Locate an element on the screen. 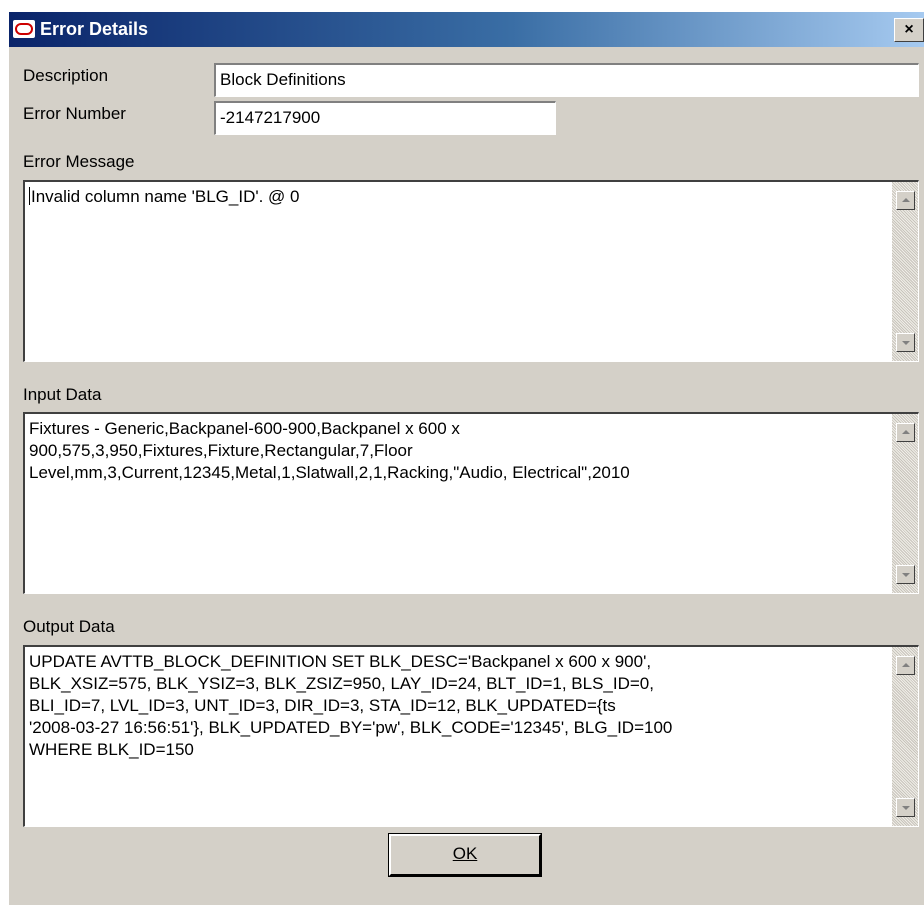  error-message-scrollbar is located at coordinates (905, 271).